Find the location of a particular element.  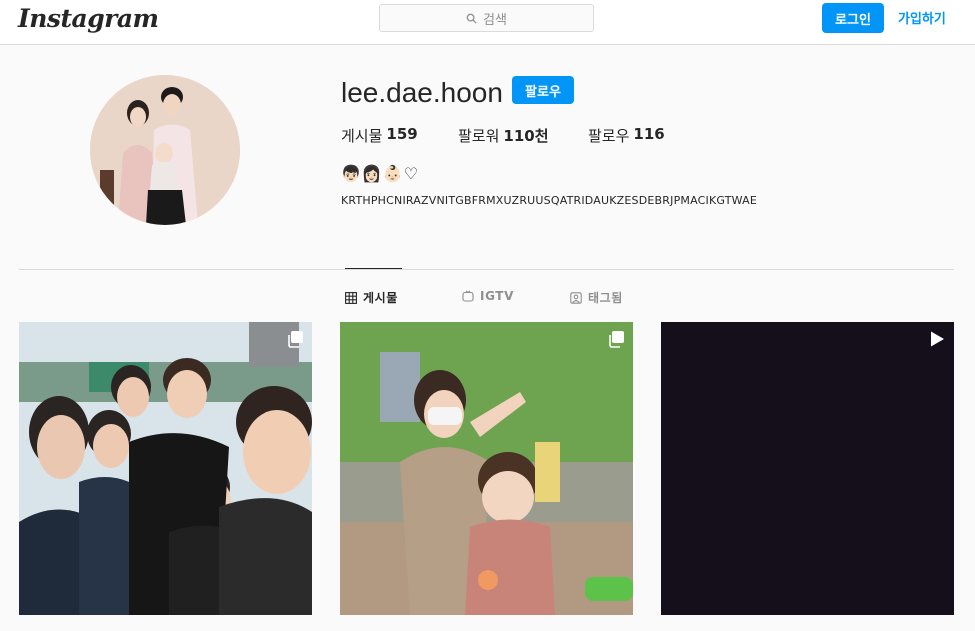

igtv-icon is located at coordinates (468, 296).